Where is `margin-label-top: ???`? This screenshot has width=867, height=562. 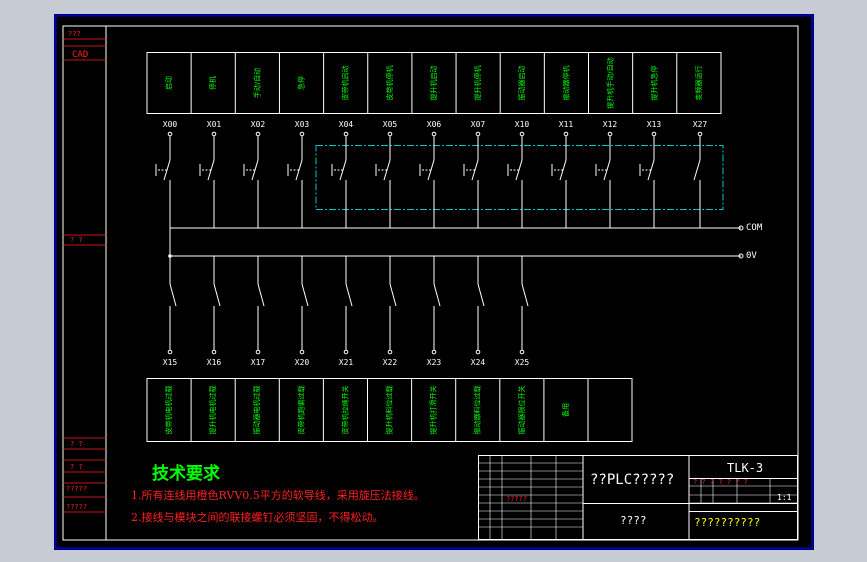 margin-label-top: ??? is located at coordinates (74, 34).